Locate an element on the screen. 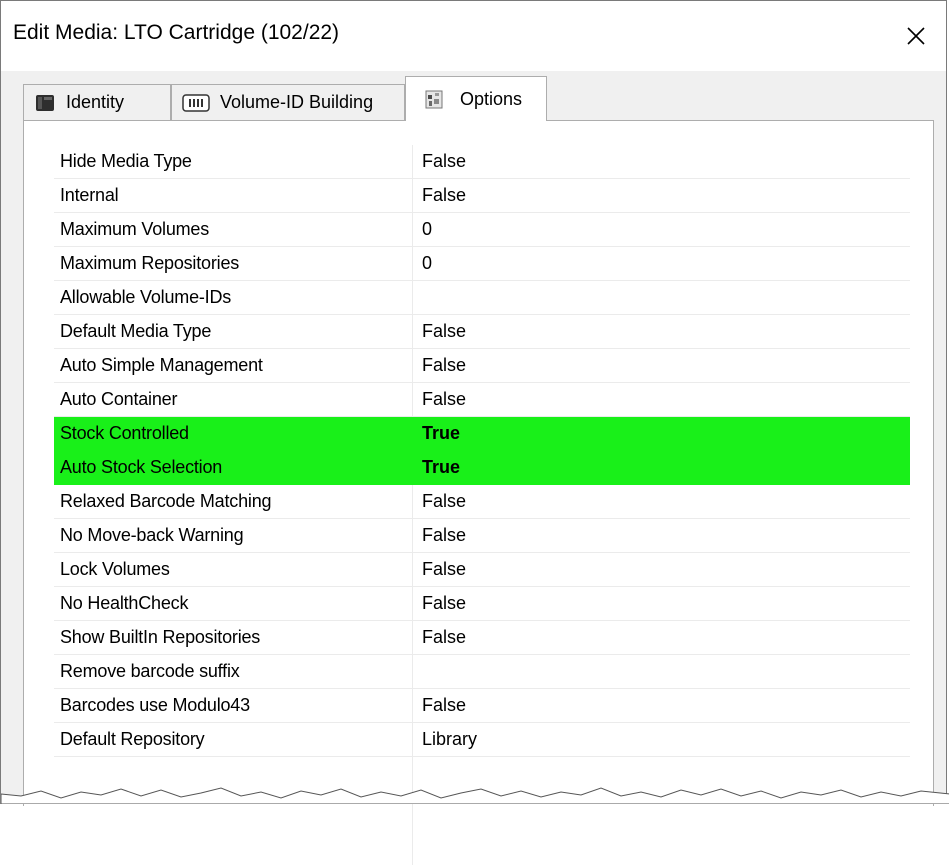 Image resolution: width=949 pixels, height=865 pixels. property-row: Auto Container False is located at coordinates (482, 400).